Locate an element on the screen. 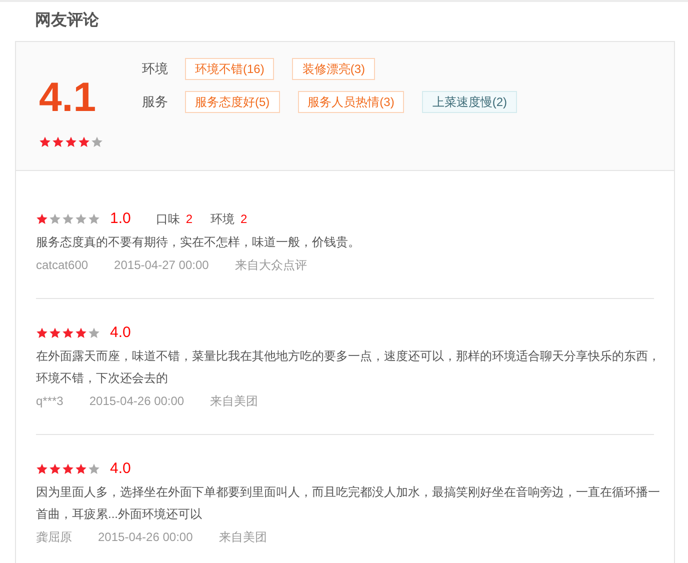 The height and width of the screenshot is (563, 688). review-author: catcat600 is located at coordinates (62, 265).